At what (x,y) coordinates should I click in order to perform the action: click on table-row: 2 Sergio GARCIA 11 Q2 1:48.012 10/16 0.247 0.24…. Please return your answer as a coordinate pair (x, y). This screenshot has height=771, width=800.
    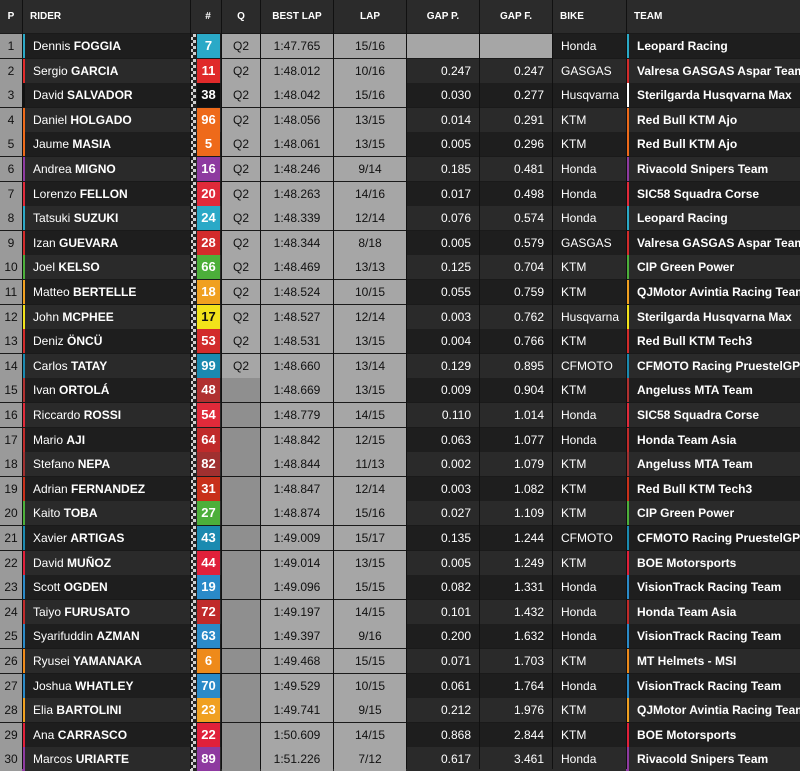
    Looking at the image, I should click on (400, 70).